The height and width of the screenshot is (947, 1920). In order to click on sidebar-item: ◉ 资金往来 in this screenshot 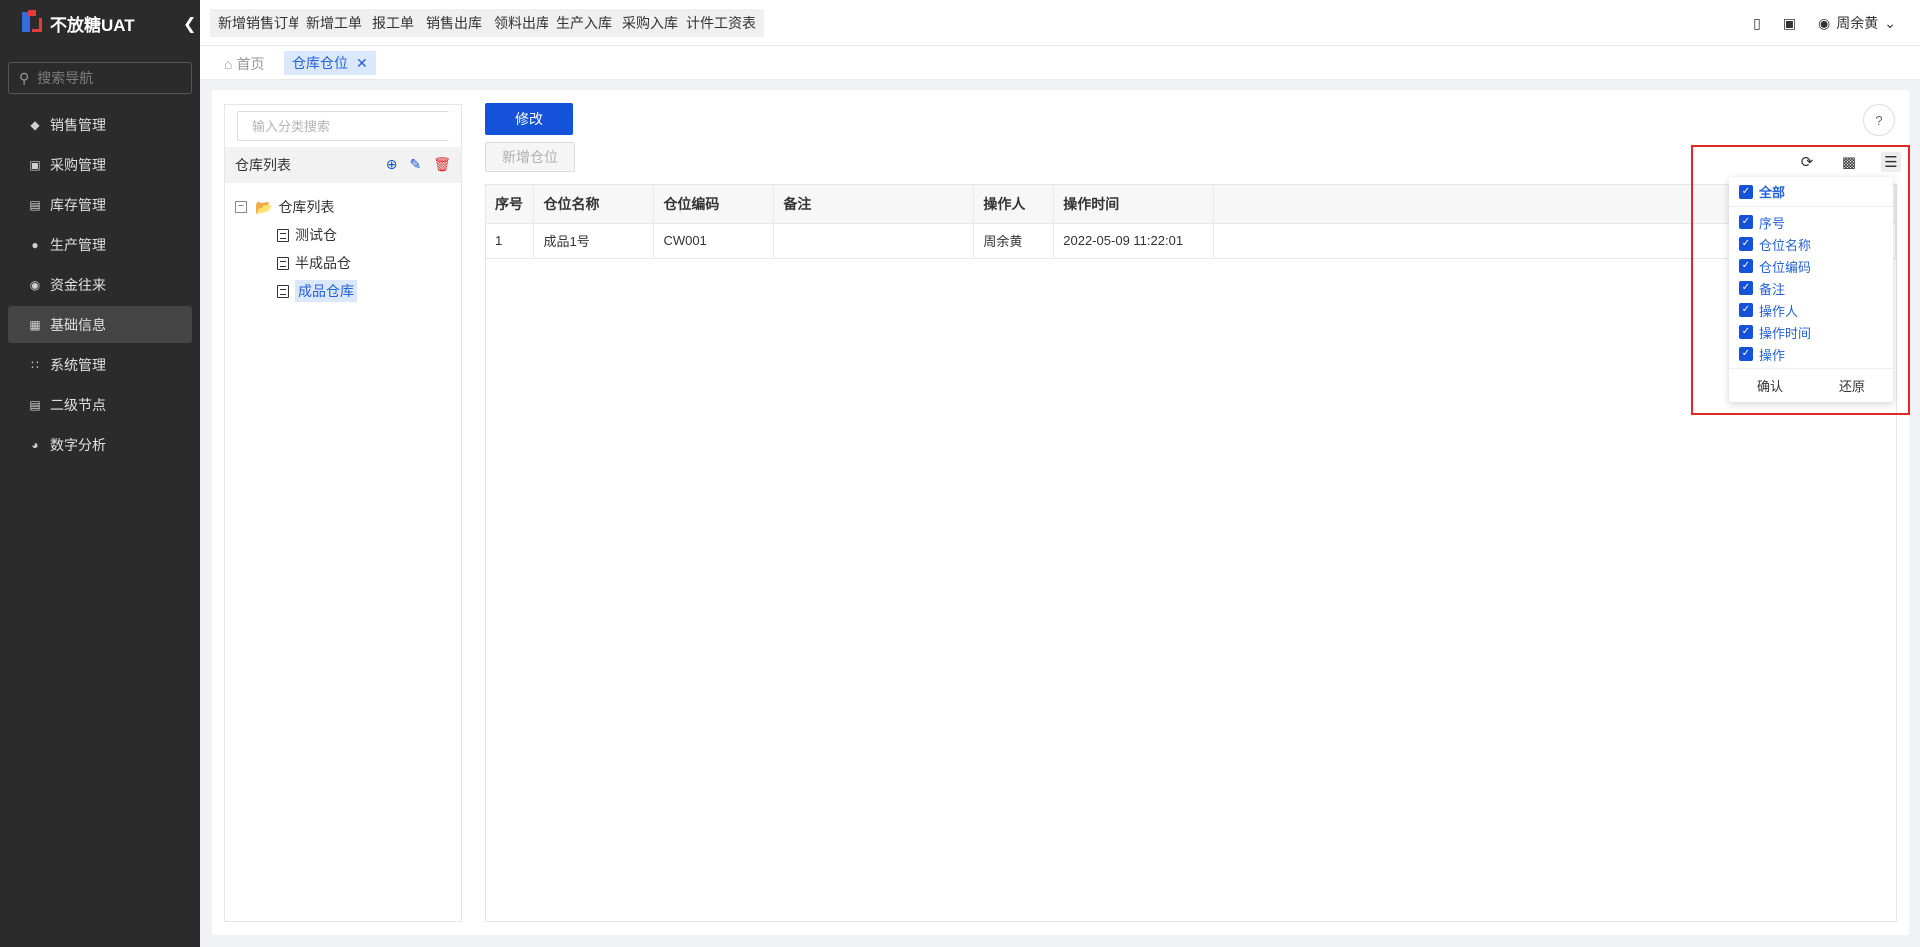, I will do `click(100, 284)`.